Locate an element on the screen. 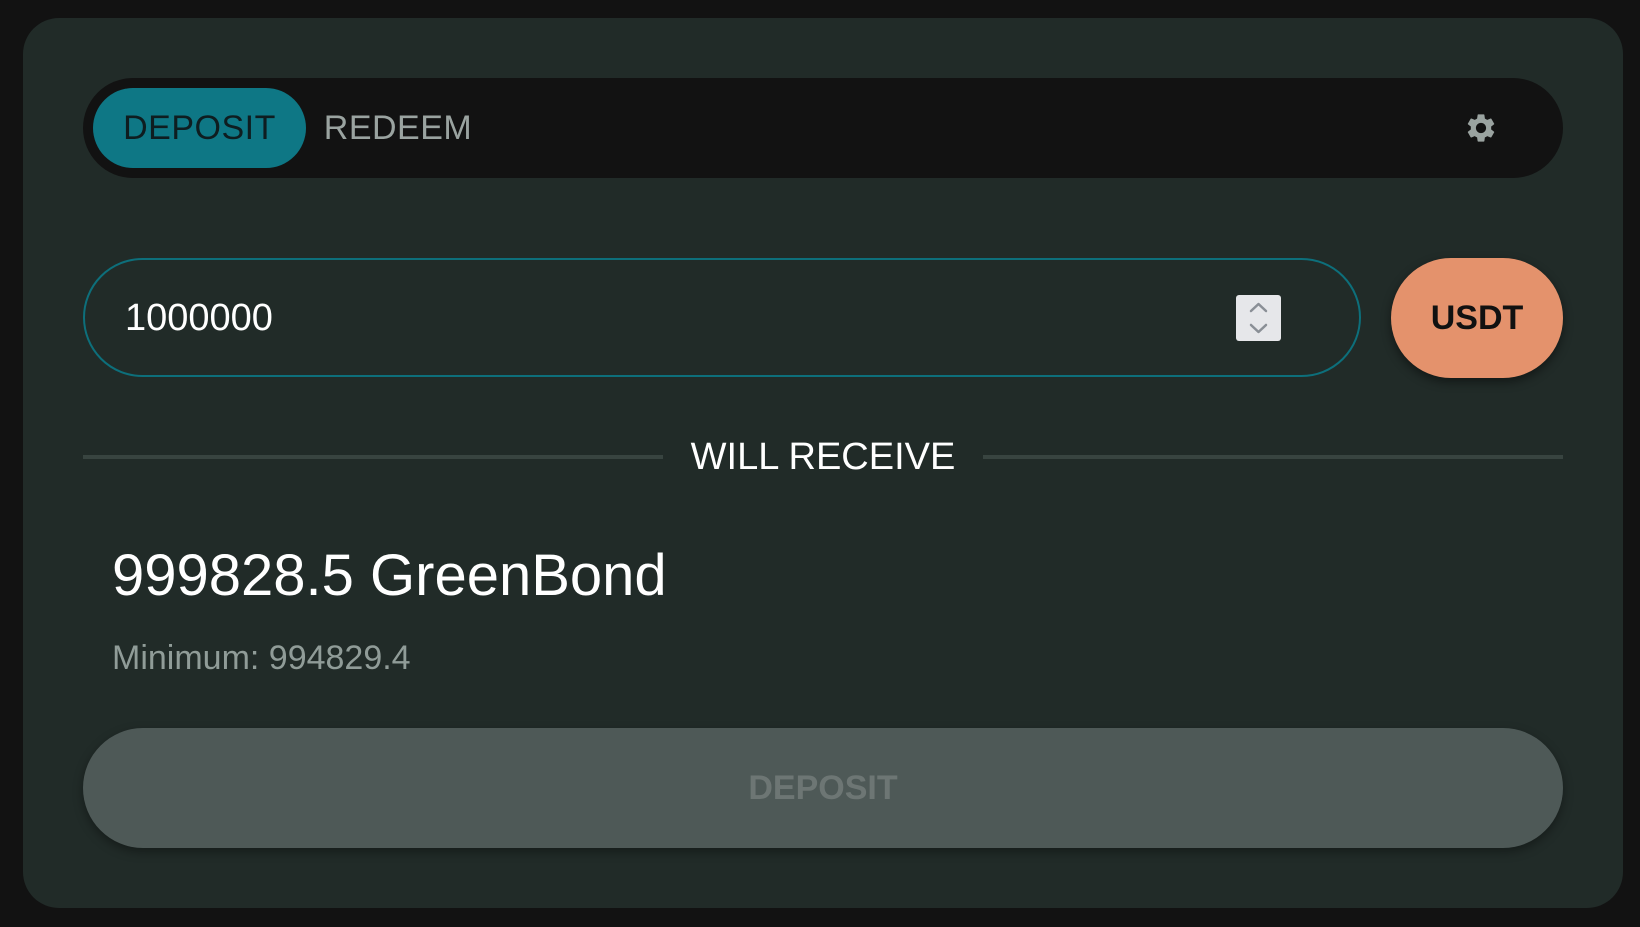 The height and width of the screenshot is (927, 1640). deposit-button: DEPOSIT is located at coordinates (823, 788).